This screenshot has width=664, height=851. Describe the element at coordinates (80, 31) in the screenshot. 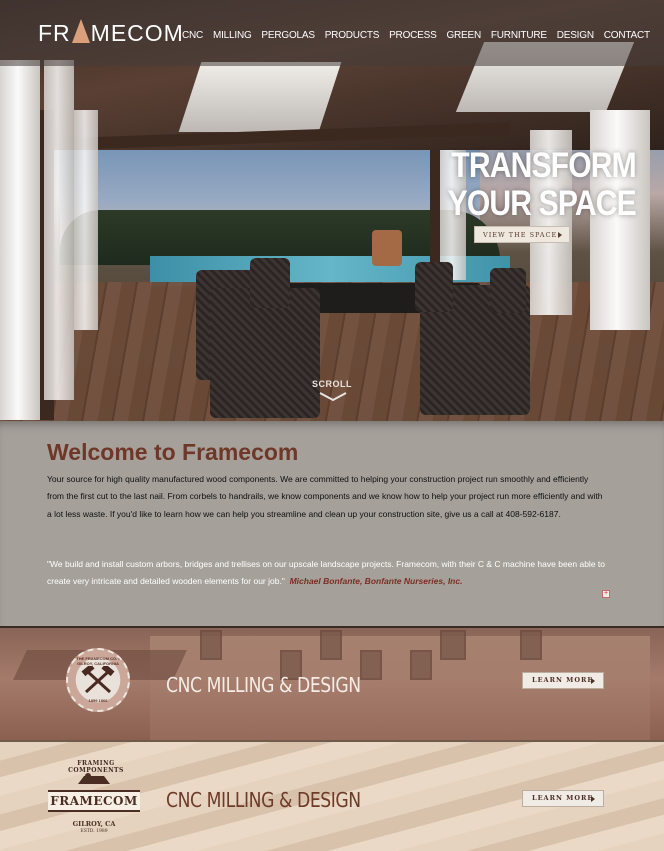

I see `logo-a-mark-icon` at that location.